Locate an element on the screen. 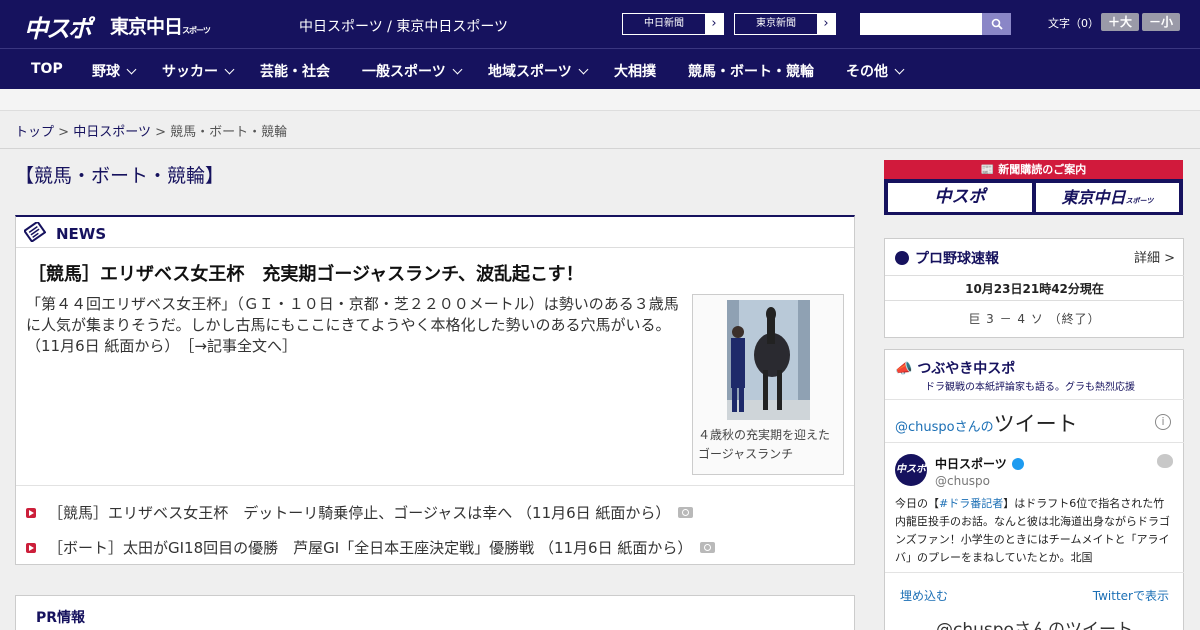 The image size is (1200, 630). subscription-title-text: 新聞購読のご案内 is located at coordinates (1042, 169).